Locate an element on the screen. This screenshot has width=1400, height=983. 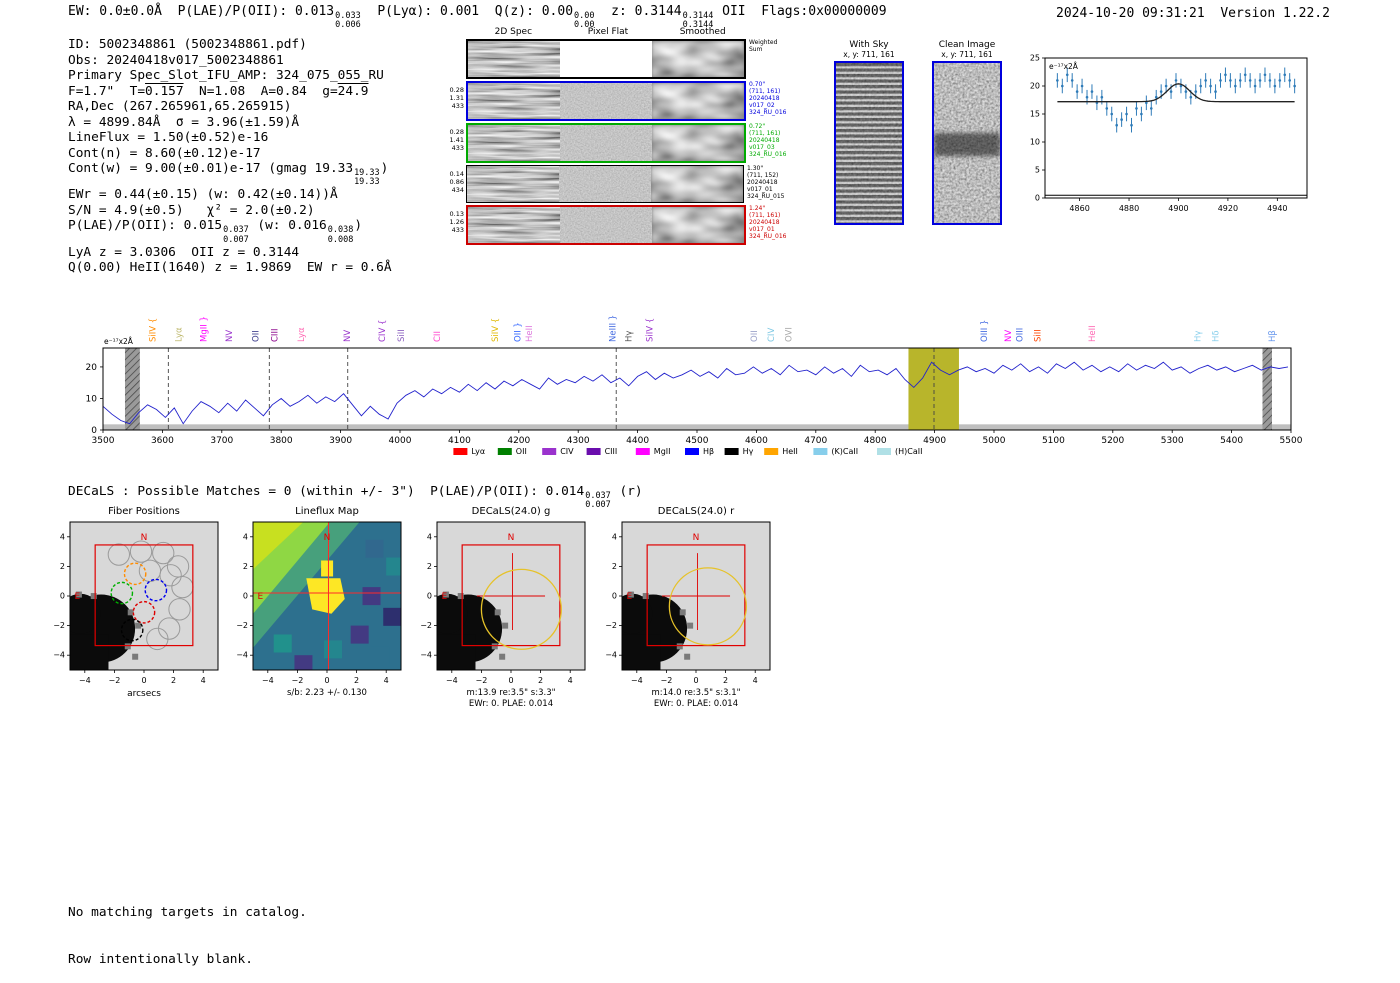
detection-highlight-band is located at coordinates (933, 389).